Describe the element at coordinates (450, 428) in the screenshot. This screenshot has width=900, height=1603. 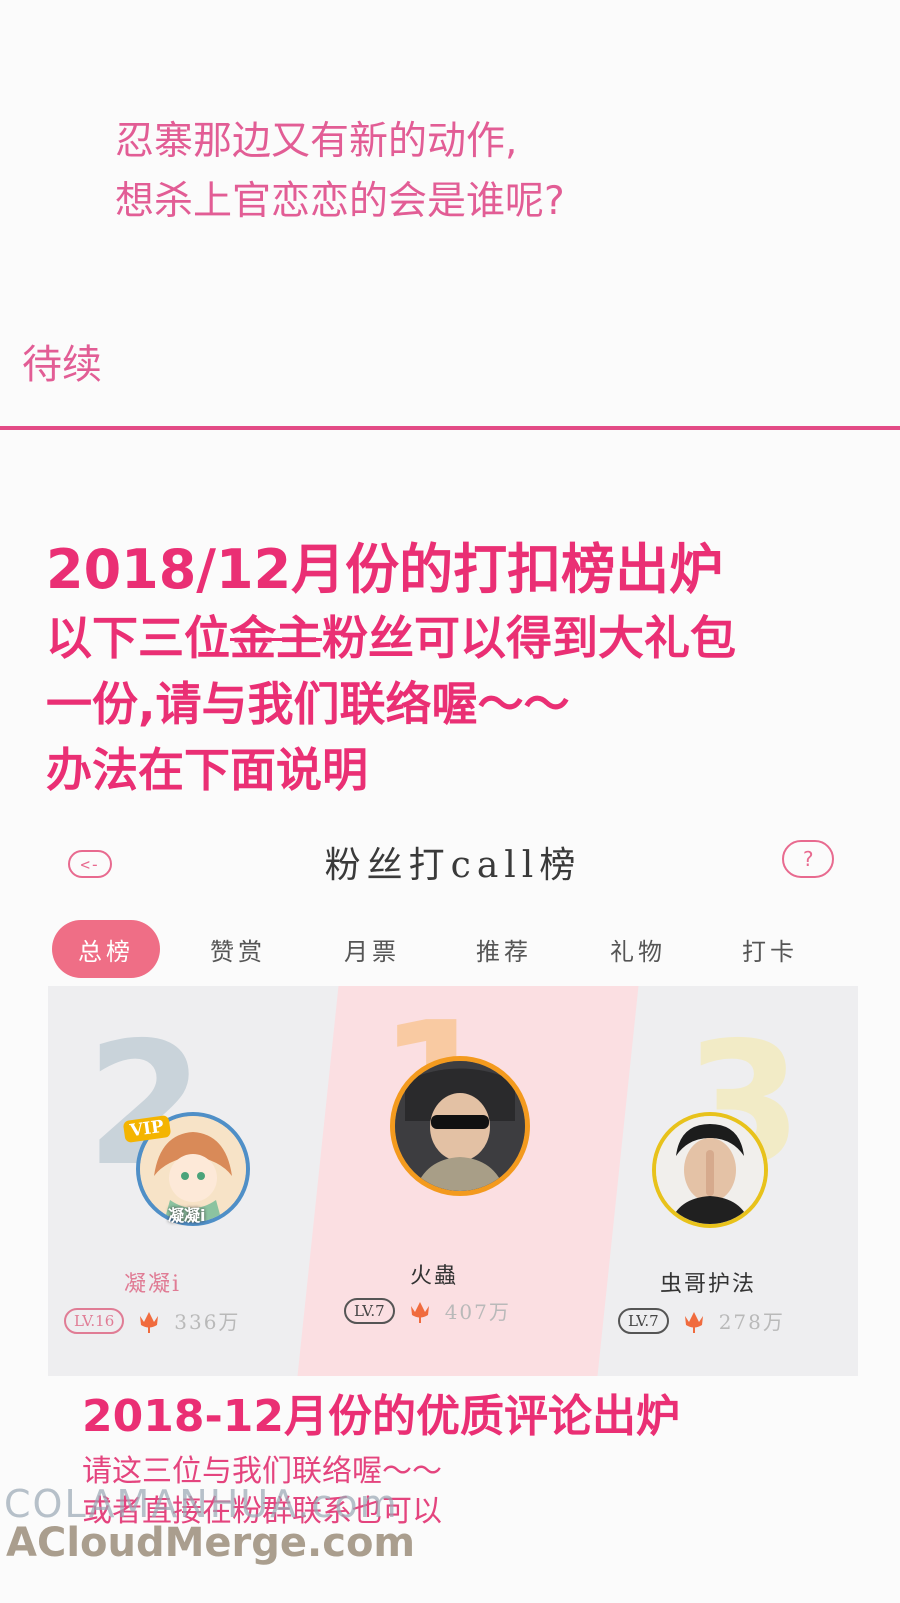
I see `divider` at that location.